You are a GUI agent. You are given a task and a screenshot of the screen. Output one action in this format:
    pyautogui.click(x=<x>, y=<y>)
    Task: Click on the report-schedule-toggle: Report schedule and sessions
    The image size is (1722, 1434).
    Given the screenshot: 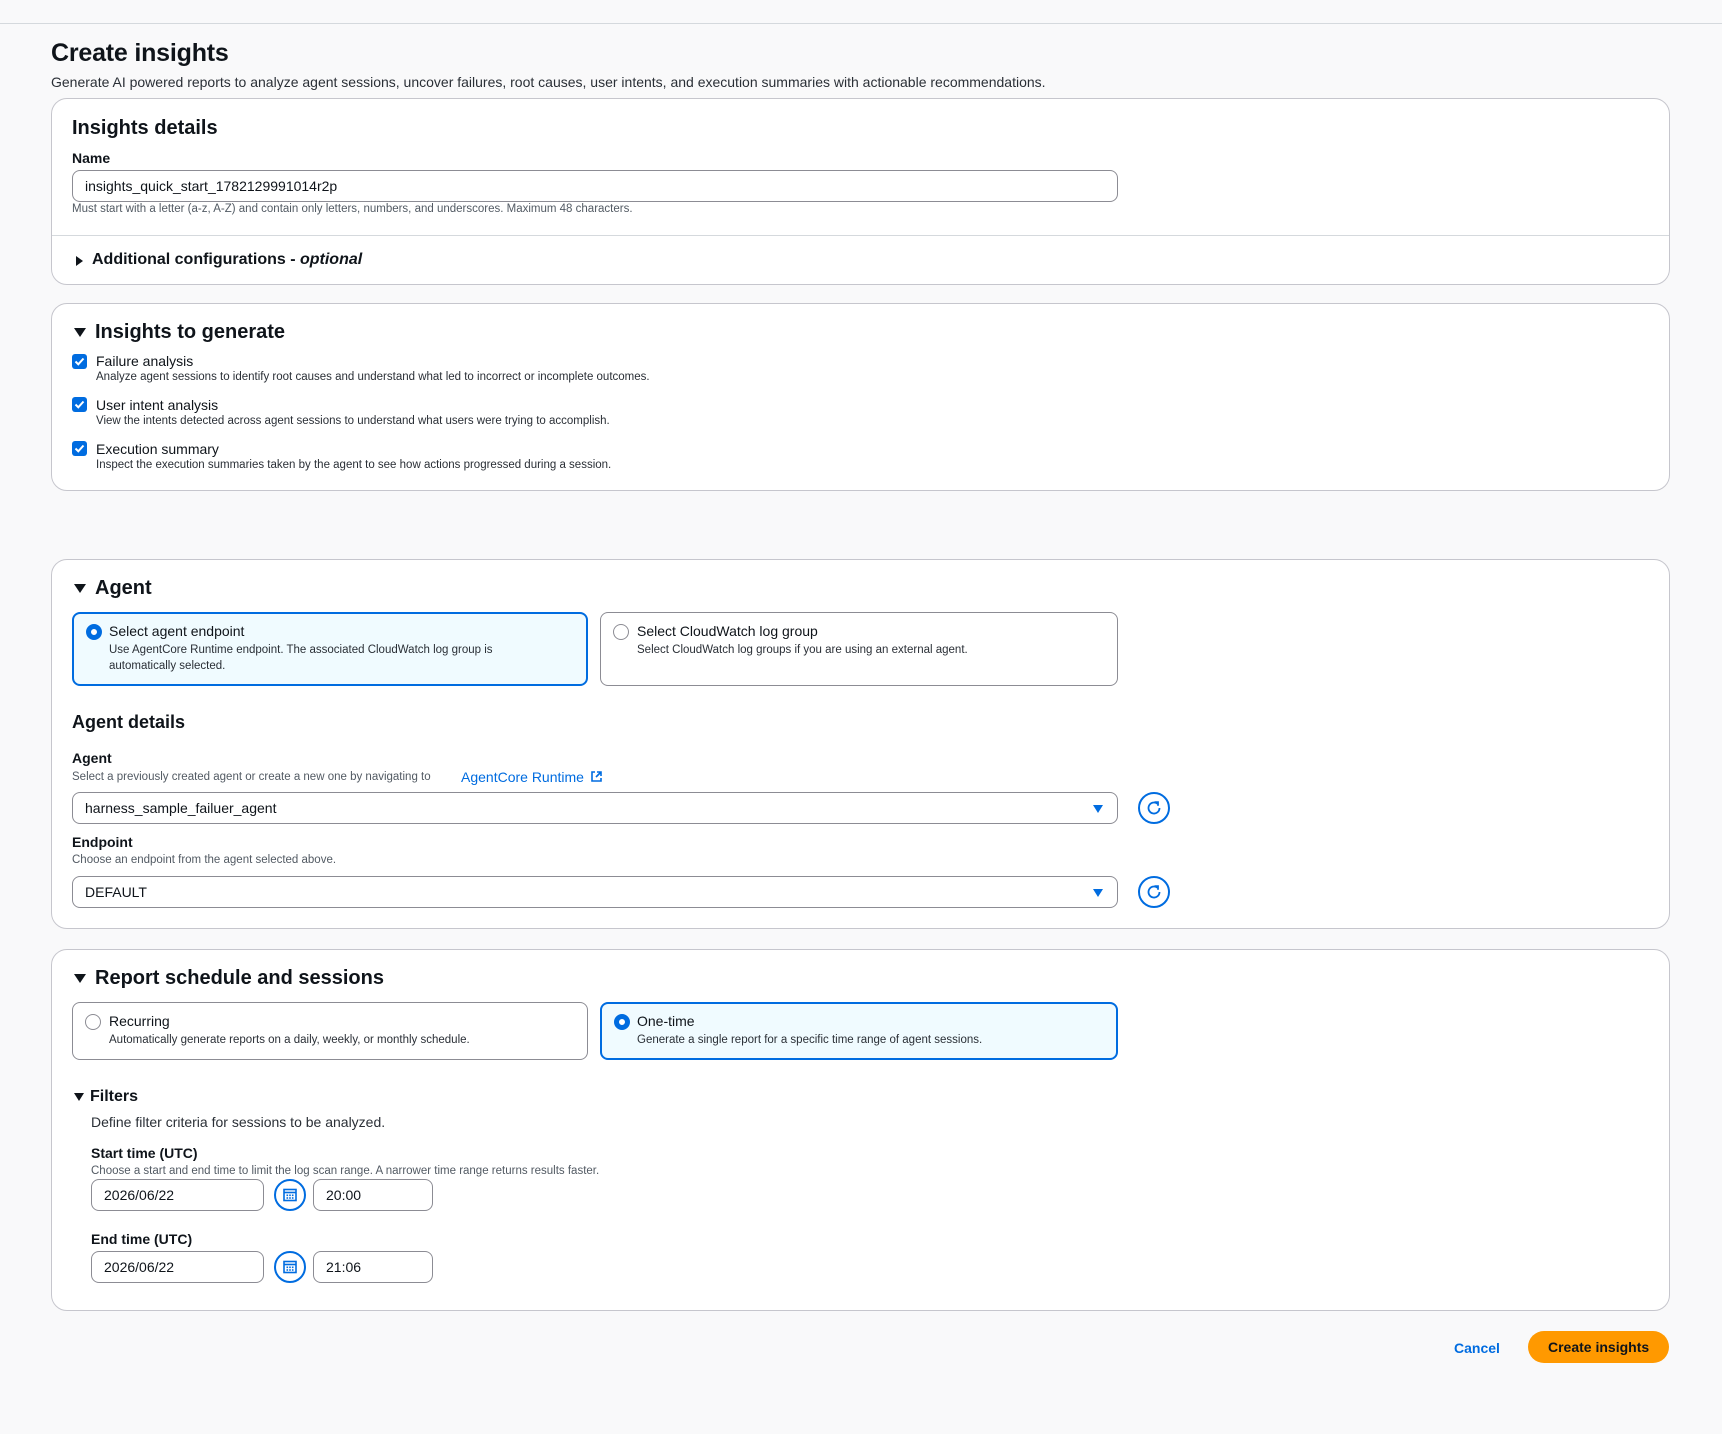 What is the action you would take?
    pyautogui.click(x=228, y=979)
    